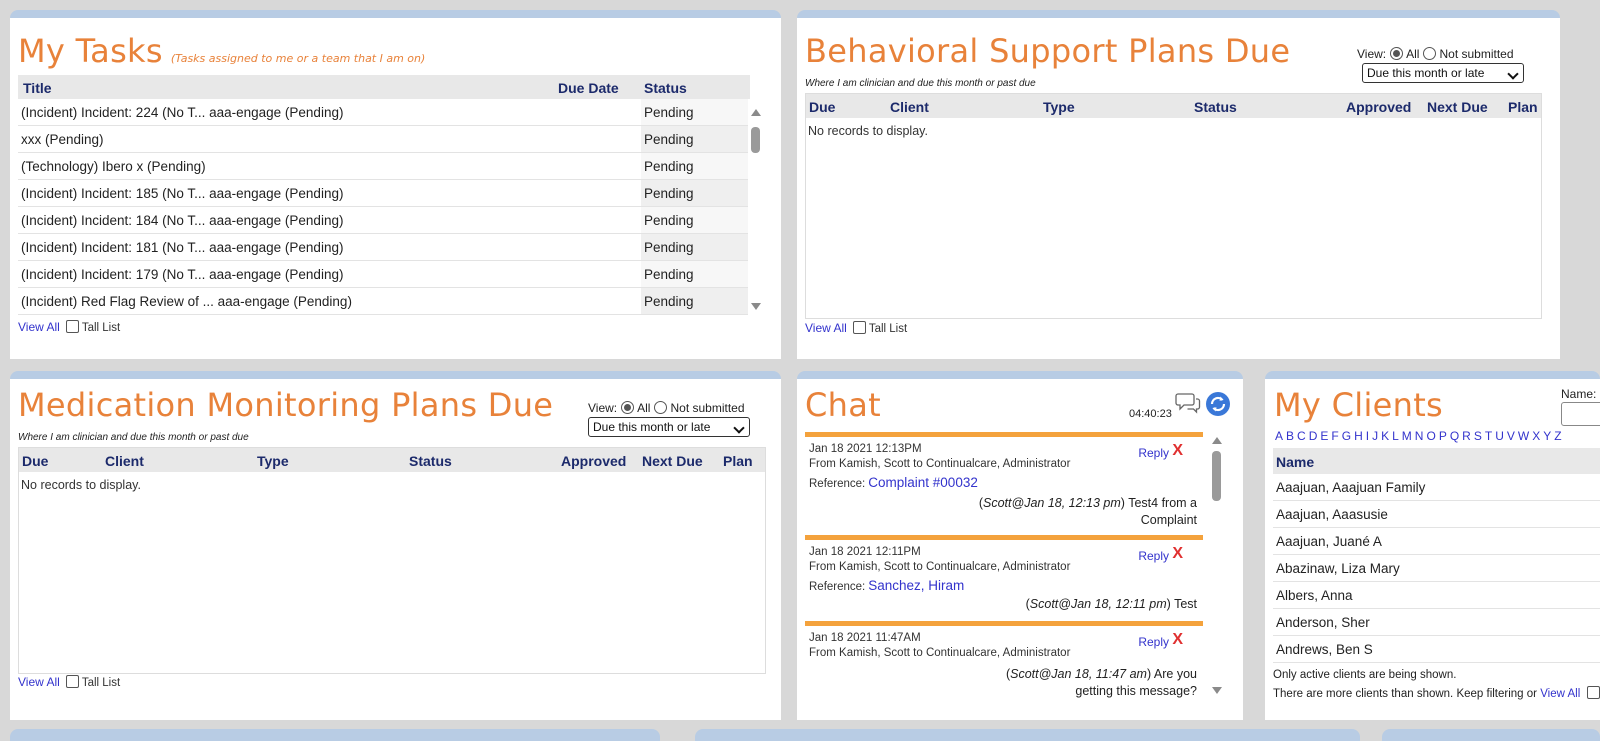 The width and height of the screenshot is (1600, 741). Describe the element at coordinates (1215, 107) in the screenshot. I see `bsp-col-status: Status` at that location.